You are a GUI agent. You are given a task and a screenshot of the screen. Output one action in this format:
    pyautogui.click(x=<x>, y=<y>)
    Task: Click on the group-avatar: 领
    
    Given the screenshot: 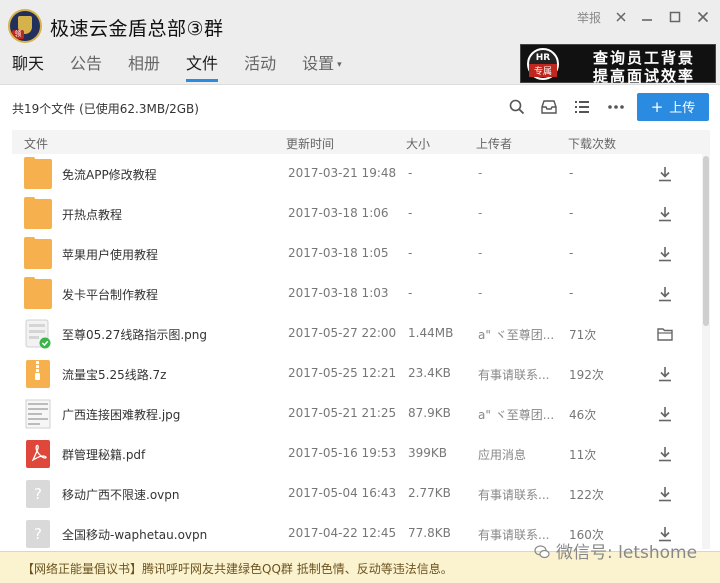 What is the action you would take?
    pyautogui.click(x=25, y=26)
    